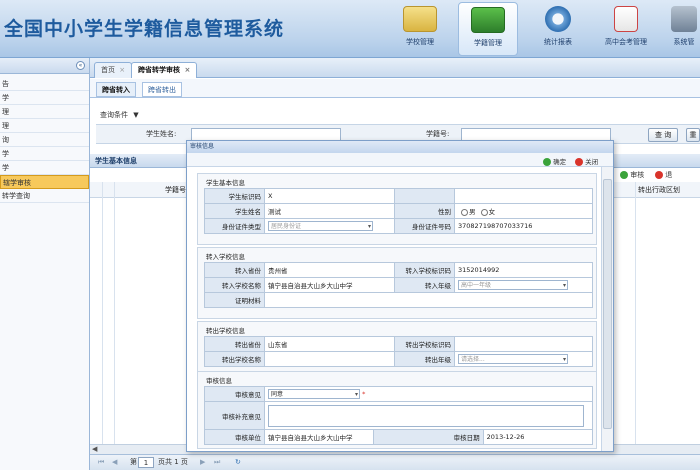 The width and height of the screenshot is (700, 470). What do you see at coordinates (424, 285) in the screenshot?
I see `field-label: 转入年级` at bounding box center [424, 285].